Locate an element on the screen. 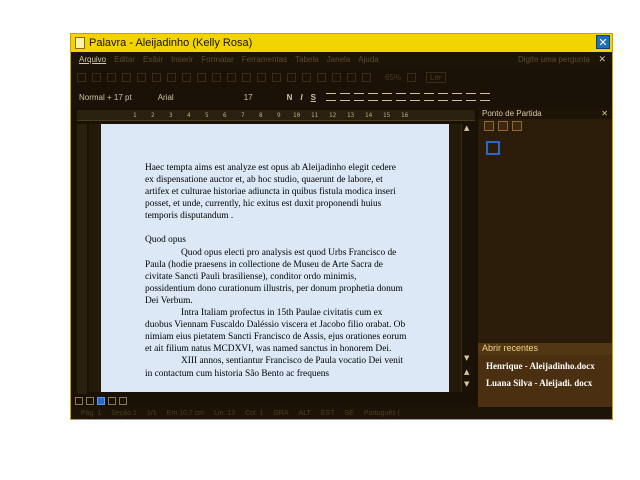  help-icon is located at coordinates (412, 77).